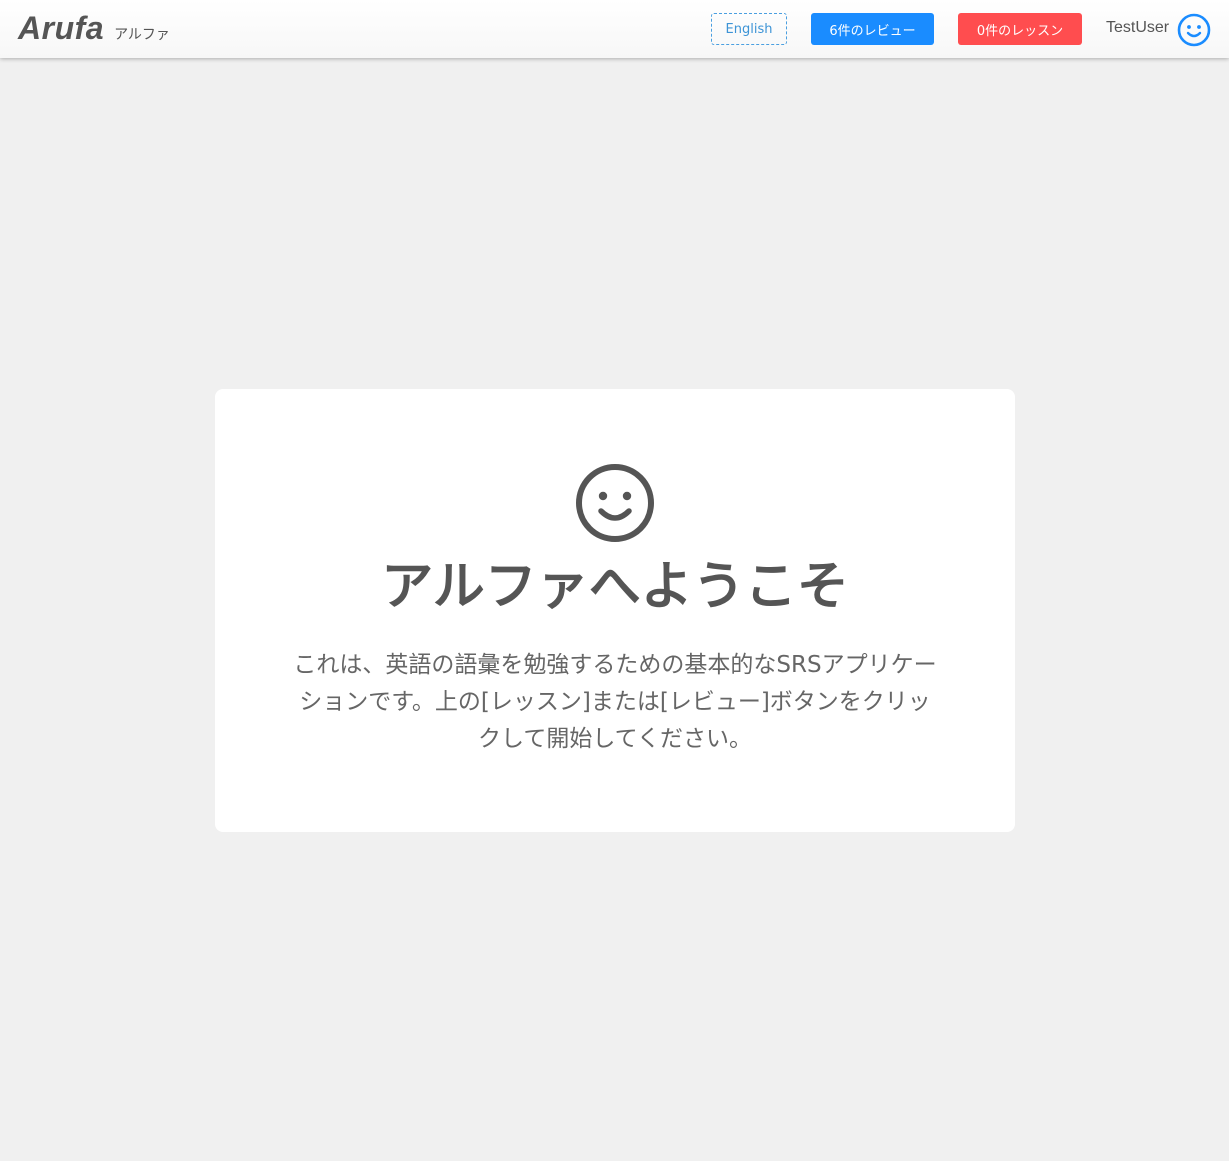 The image size is (1229, 1161). What do you see at coordinates (749, 29) in the screenshot?
I see `language-toggle-button: English` at bounding box center [749, 29].